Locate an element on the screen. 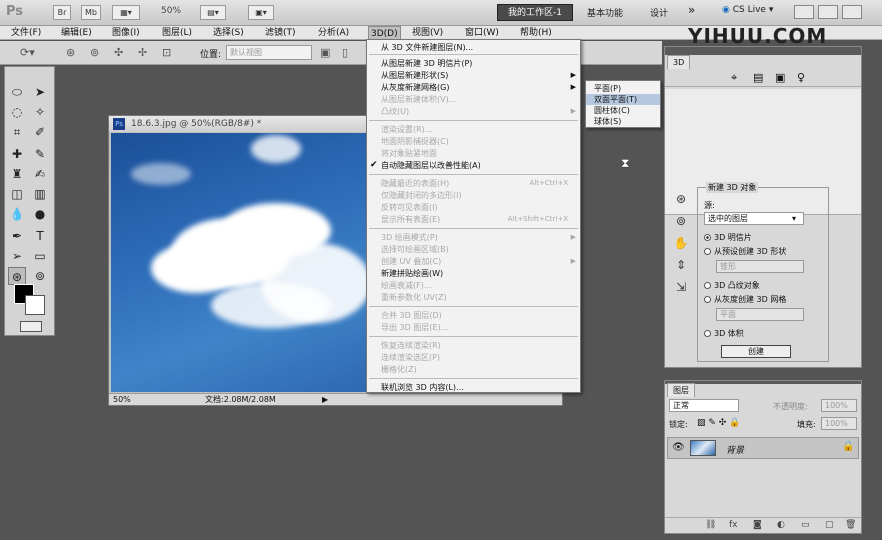  blend-mode-select: 正常 is located at coordinates (704, 405).